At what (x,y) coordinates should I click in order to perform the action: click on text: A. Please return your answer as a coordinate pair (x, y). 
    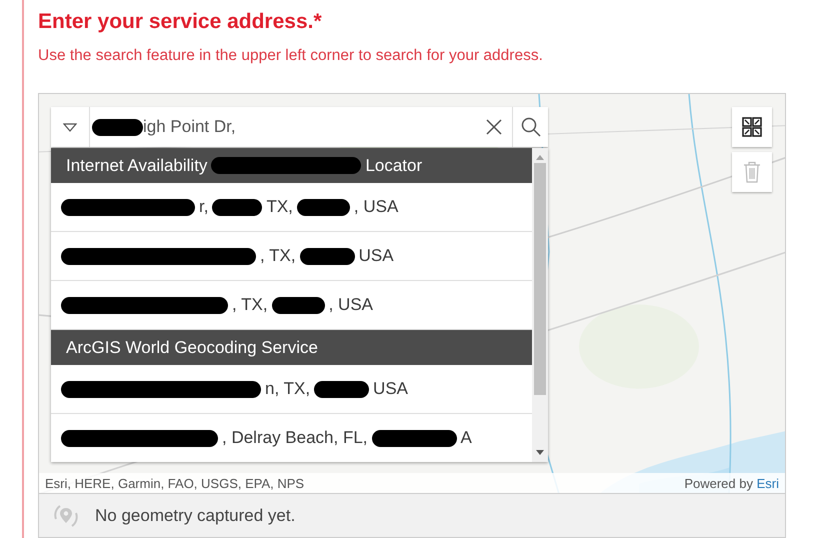
    Looking at the image, I should click on (466, 438).